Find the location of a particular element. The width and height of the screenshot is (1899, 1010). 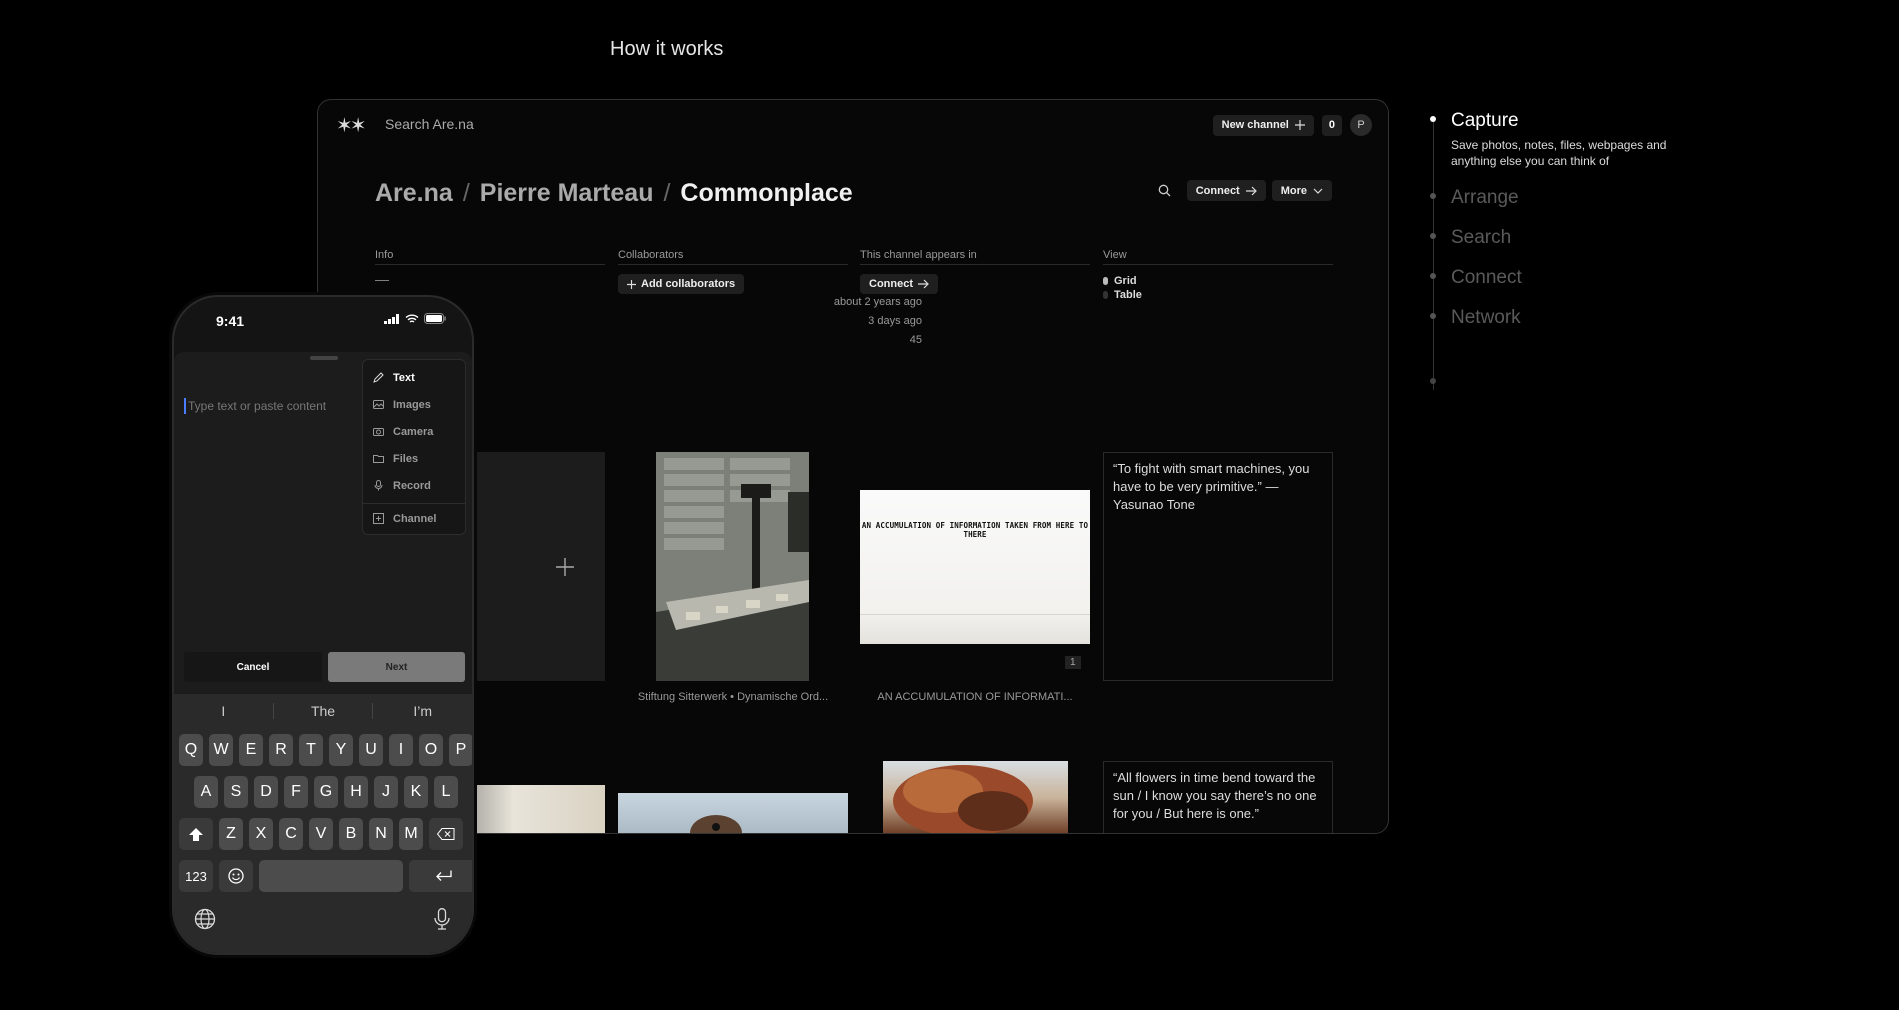

notification-count: 0 is located at coordinates (1331, 125).